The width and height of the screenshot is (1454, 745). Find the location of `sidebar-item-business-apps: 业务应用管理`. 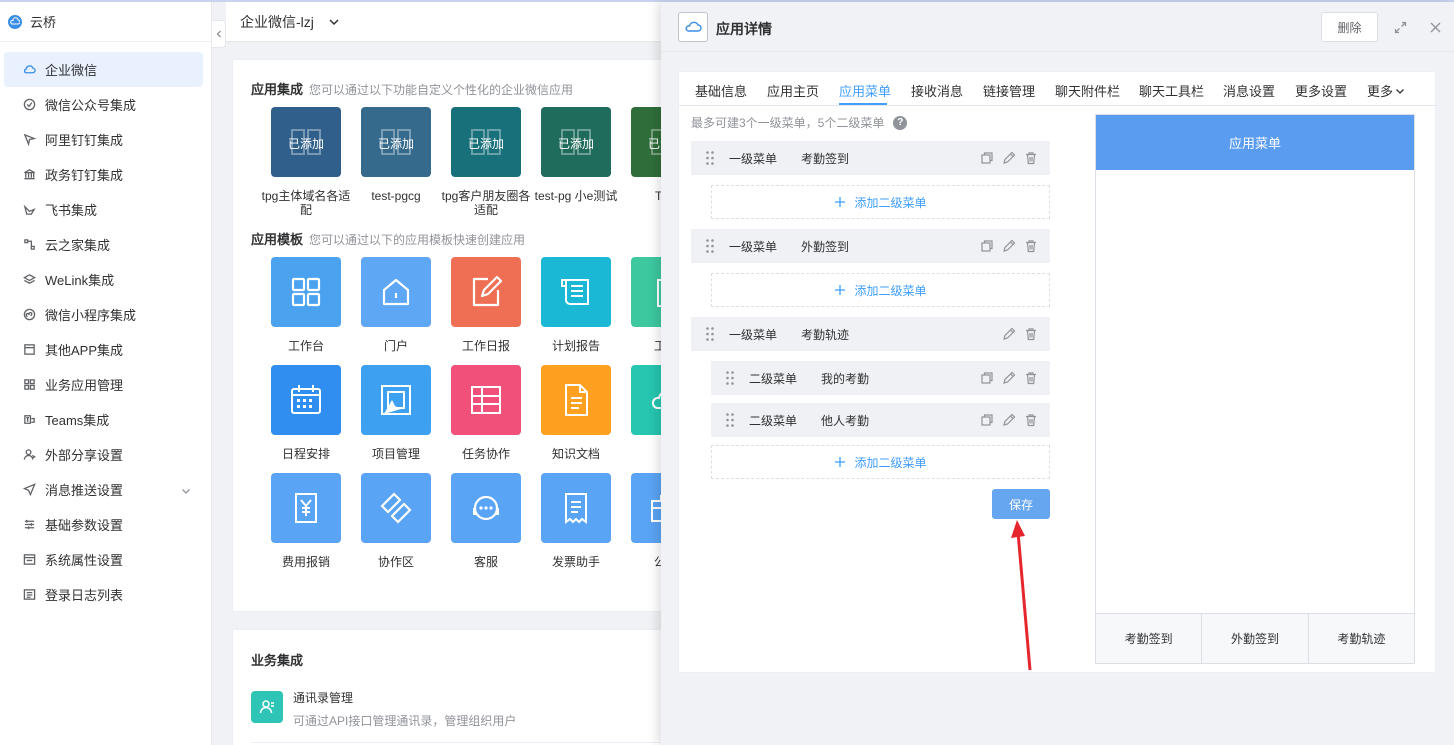

sidebar-item-business-apps: 业务应用管理 is located at coordinates (105, 384).